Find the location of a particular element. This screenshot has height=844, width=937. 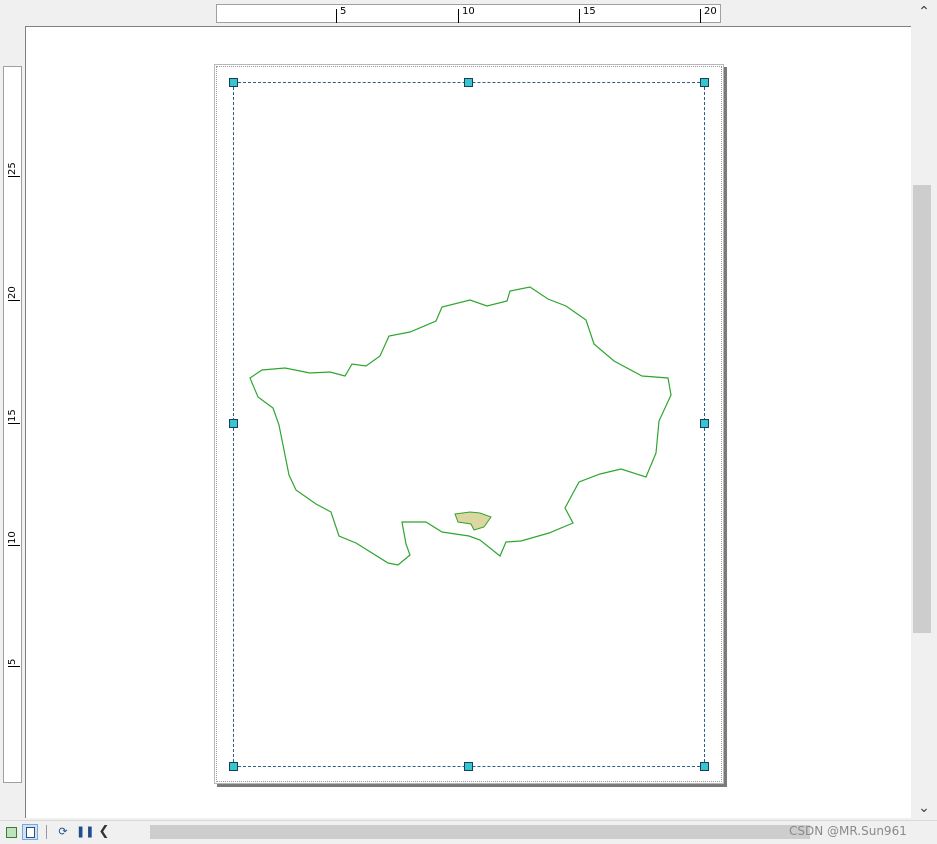

watermark-text: CSDN @MR.Sun961 is located at coordinates (848, 831).